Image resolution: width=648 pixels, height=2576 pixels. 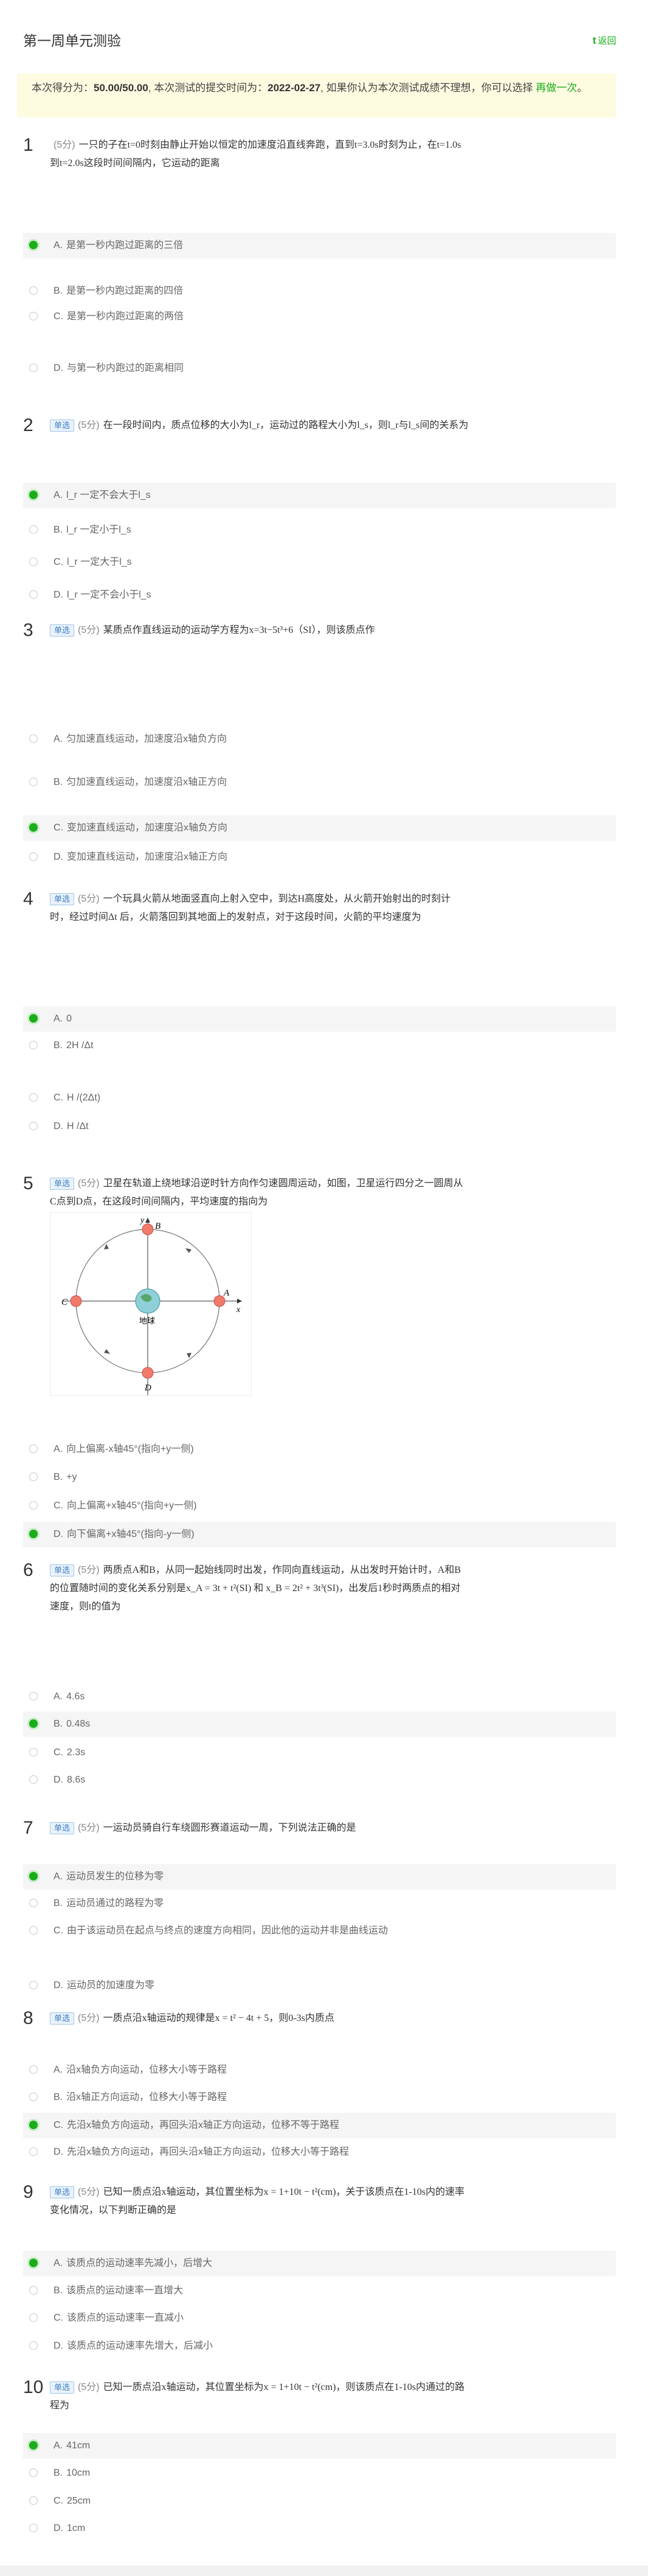 I want to click on answer-option: D. 该质点的运动速率先增大，后减小, so click(x=319, y=2346).